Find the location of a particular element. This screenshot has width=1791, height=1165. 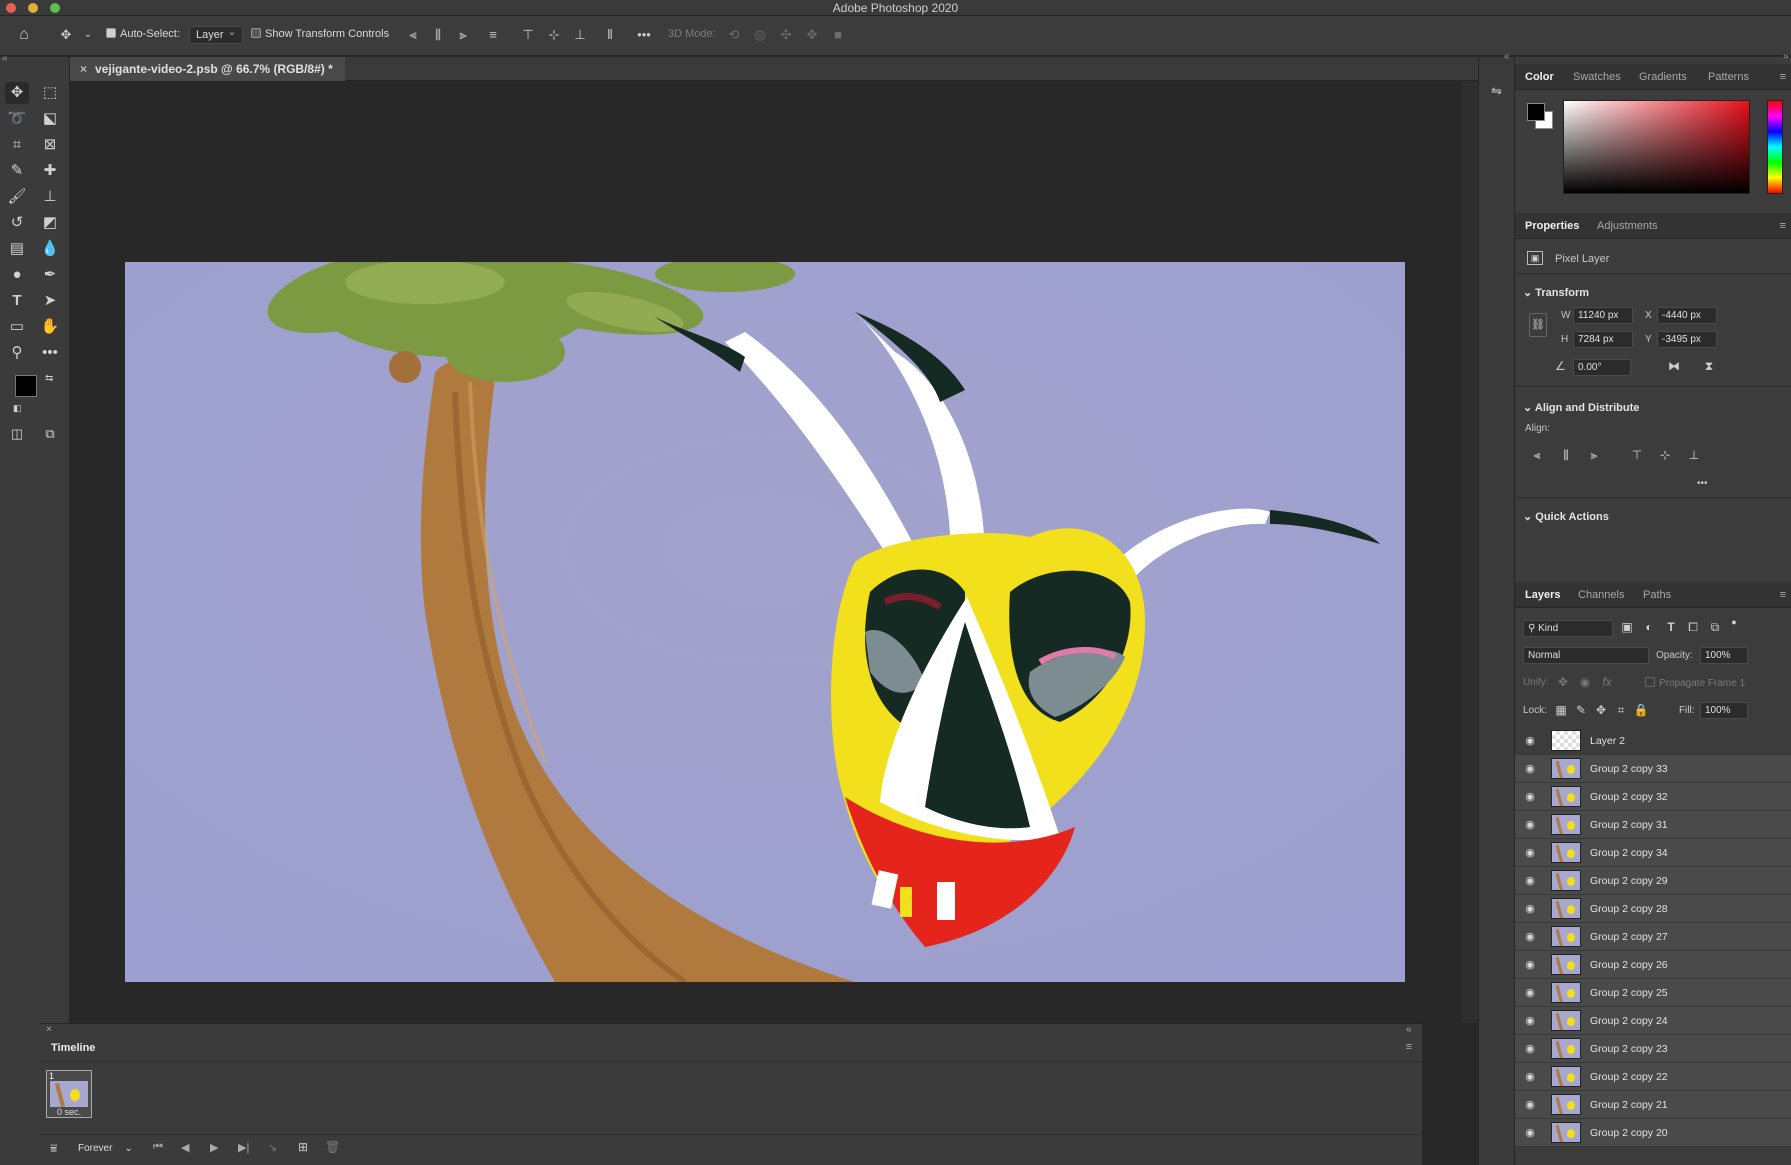

align-vertical-centers-icon: ⊹ is located at coordinates (1665, 455).